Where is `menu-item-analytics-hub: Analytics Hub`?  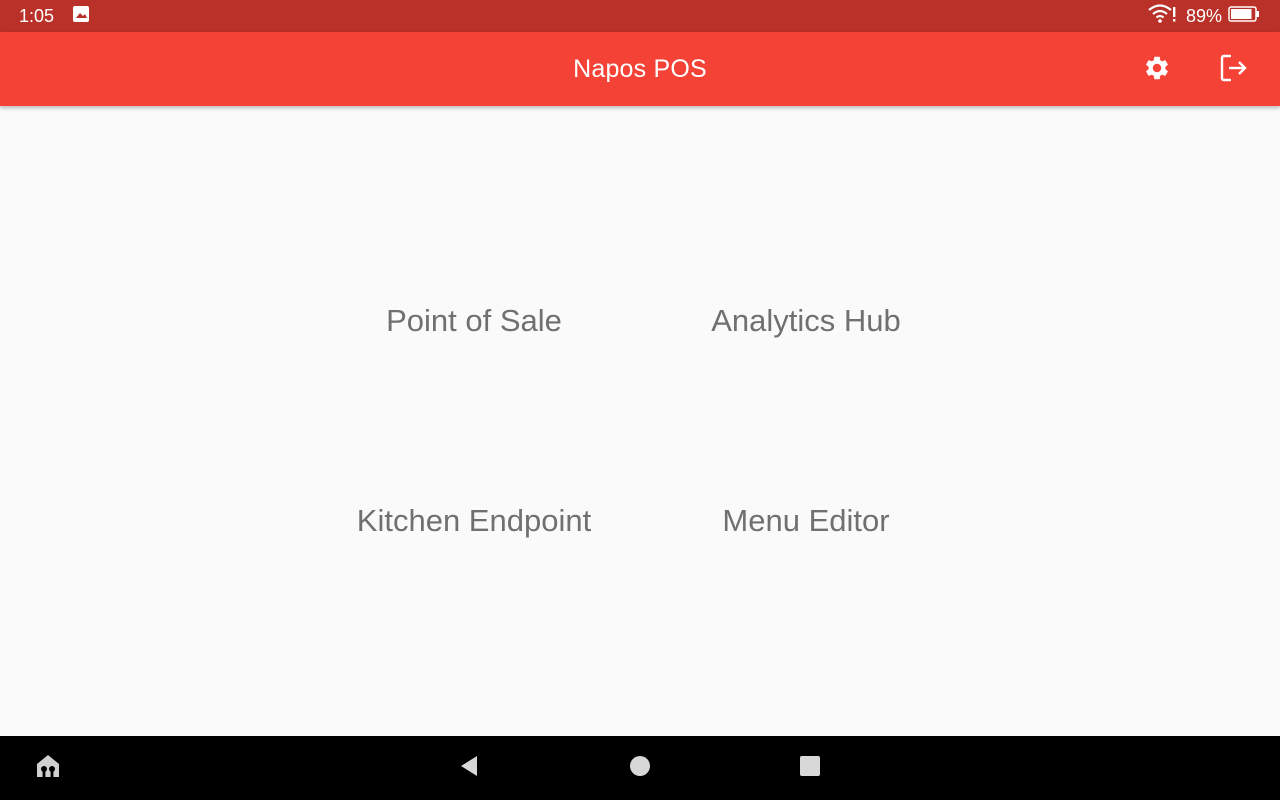
menu-item-analytics-hub: Analytics Hub is located at coordinates (806, 321).